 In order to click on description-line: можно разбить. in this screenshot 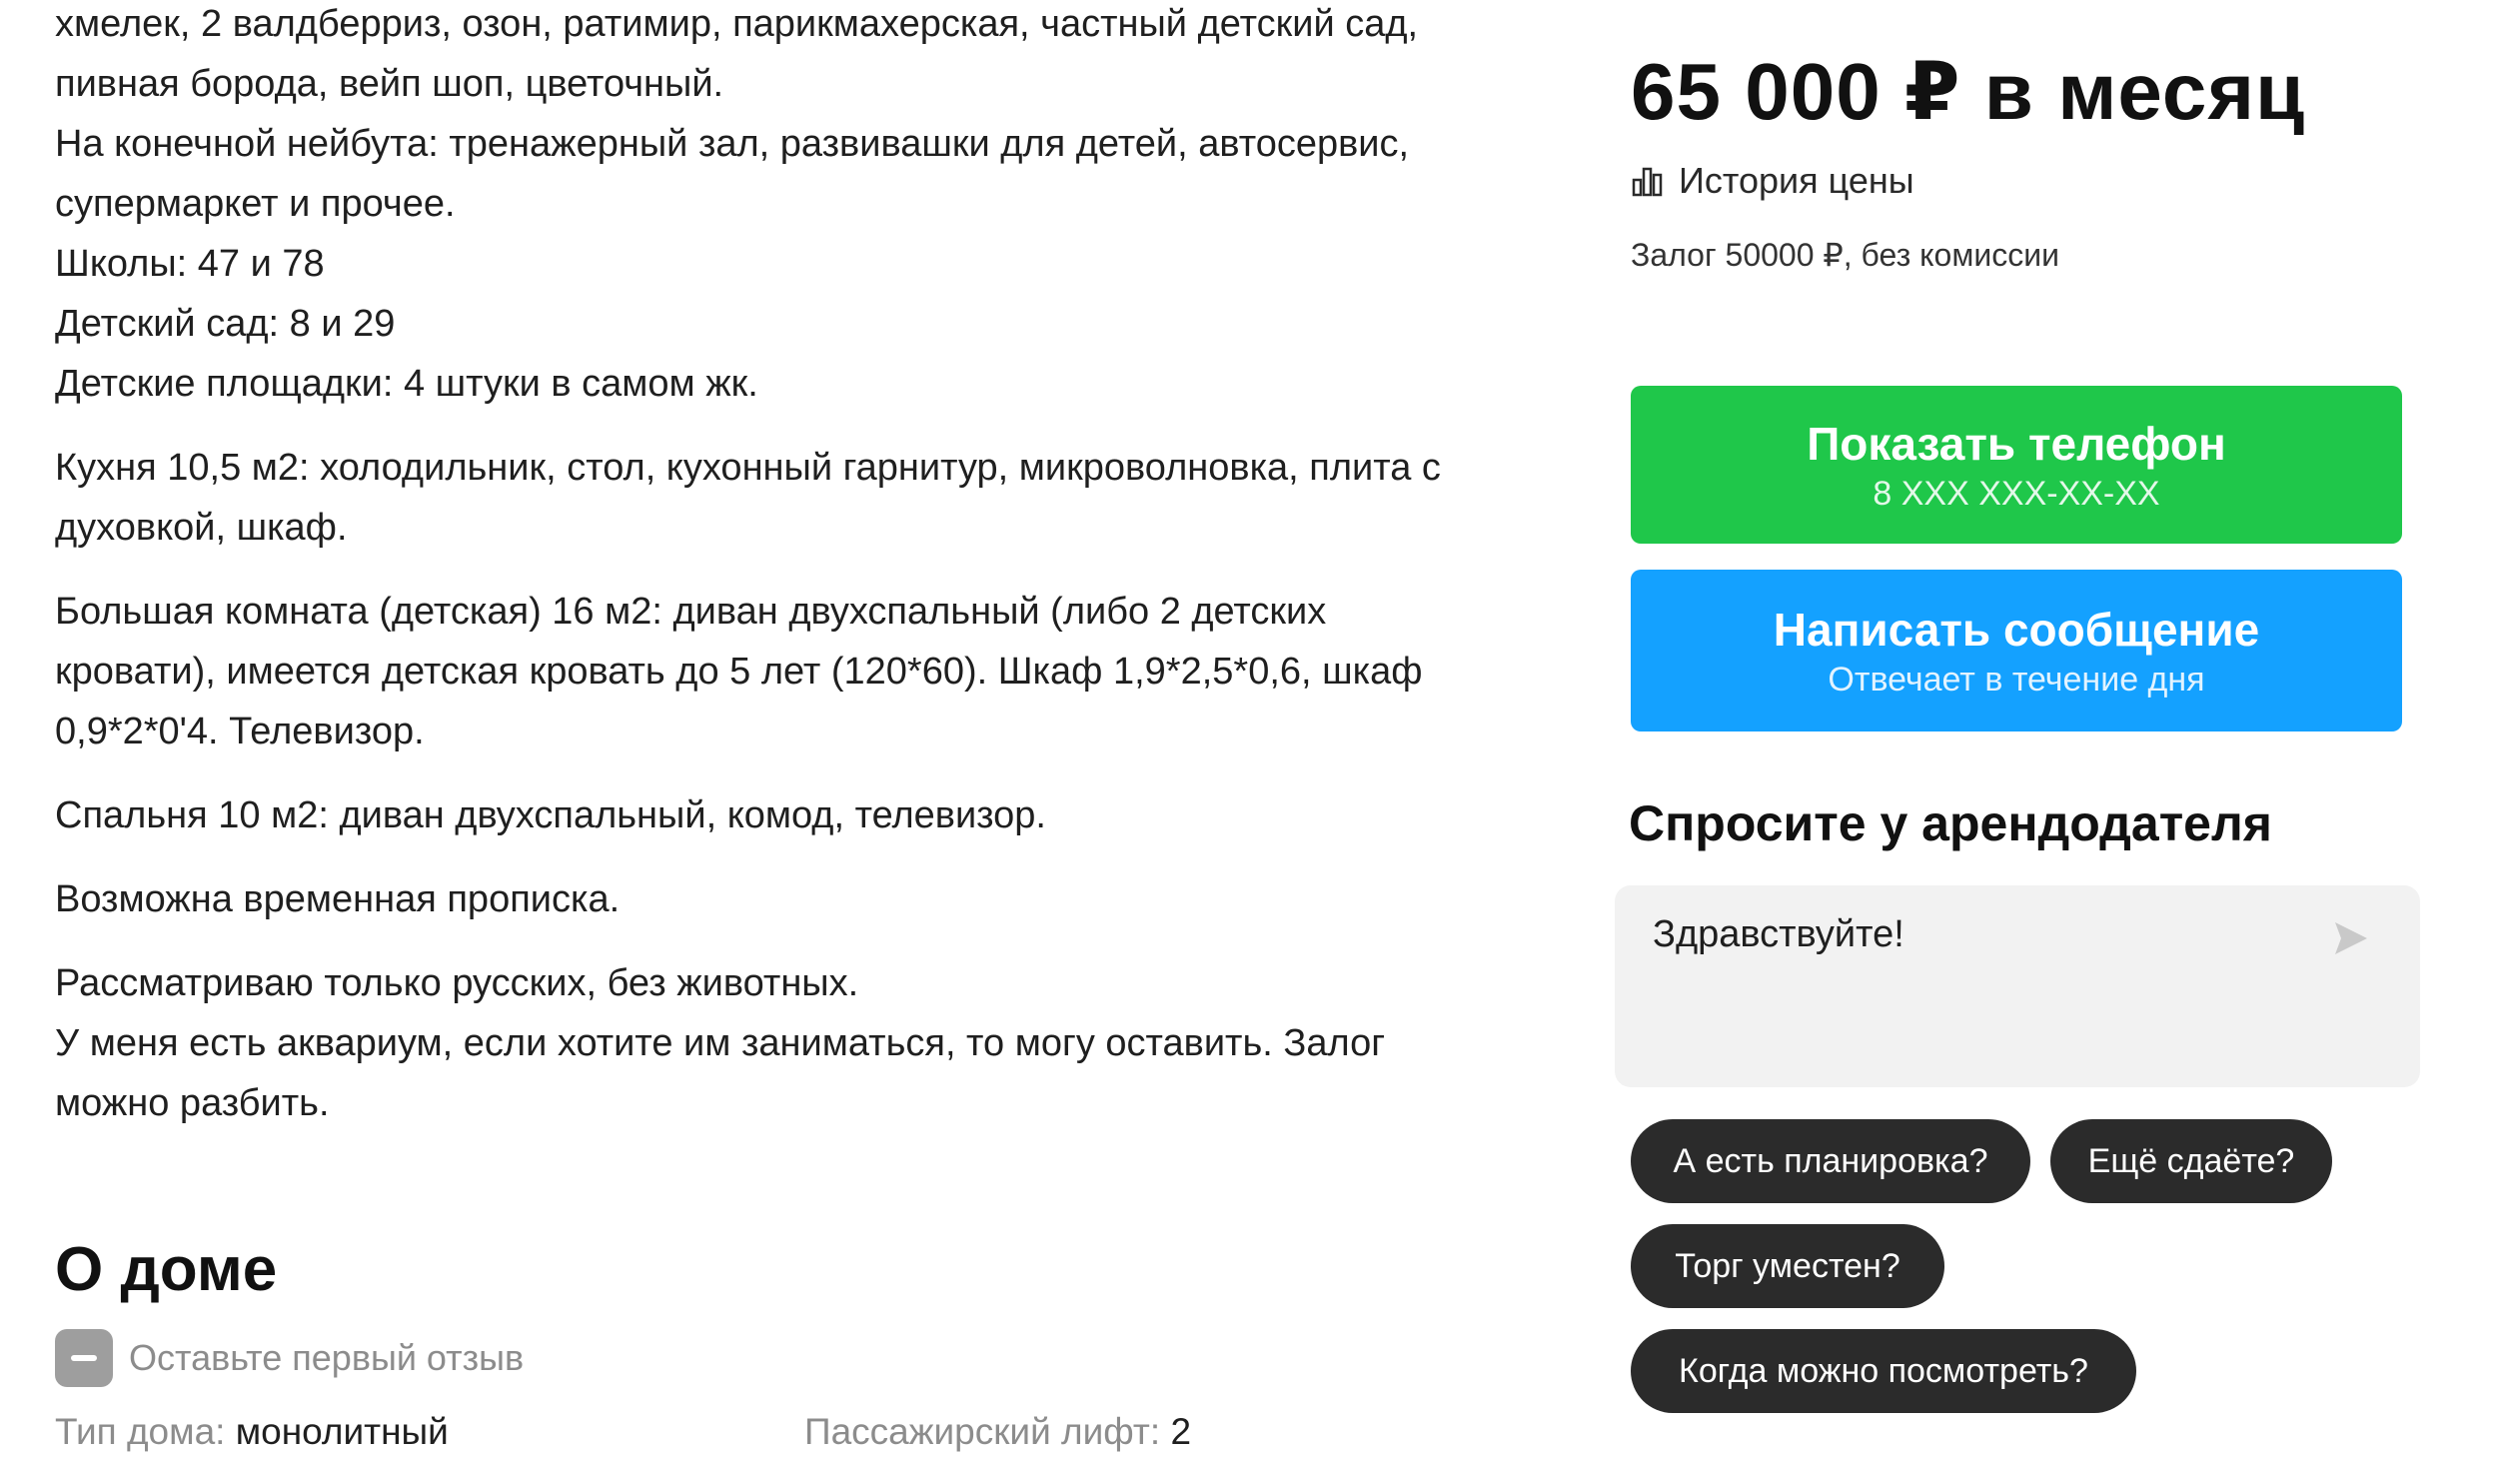, I will do `click(192, 1103)`.